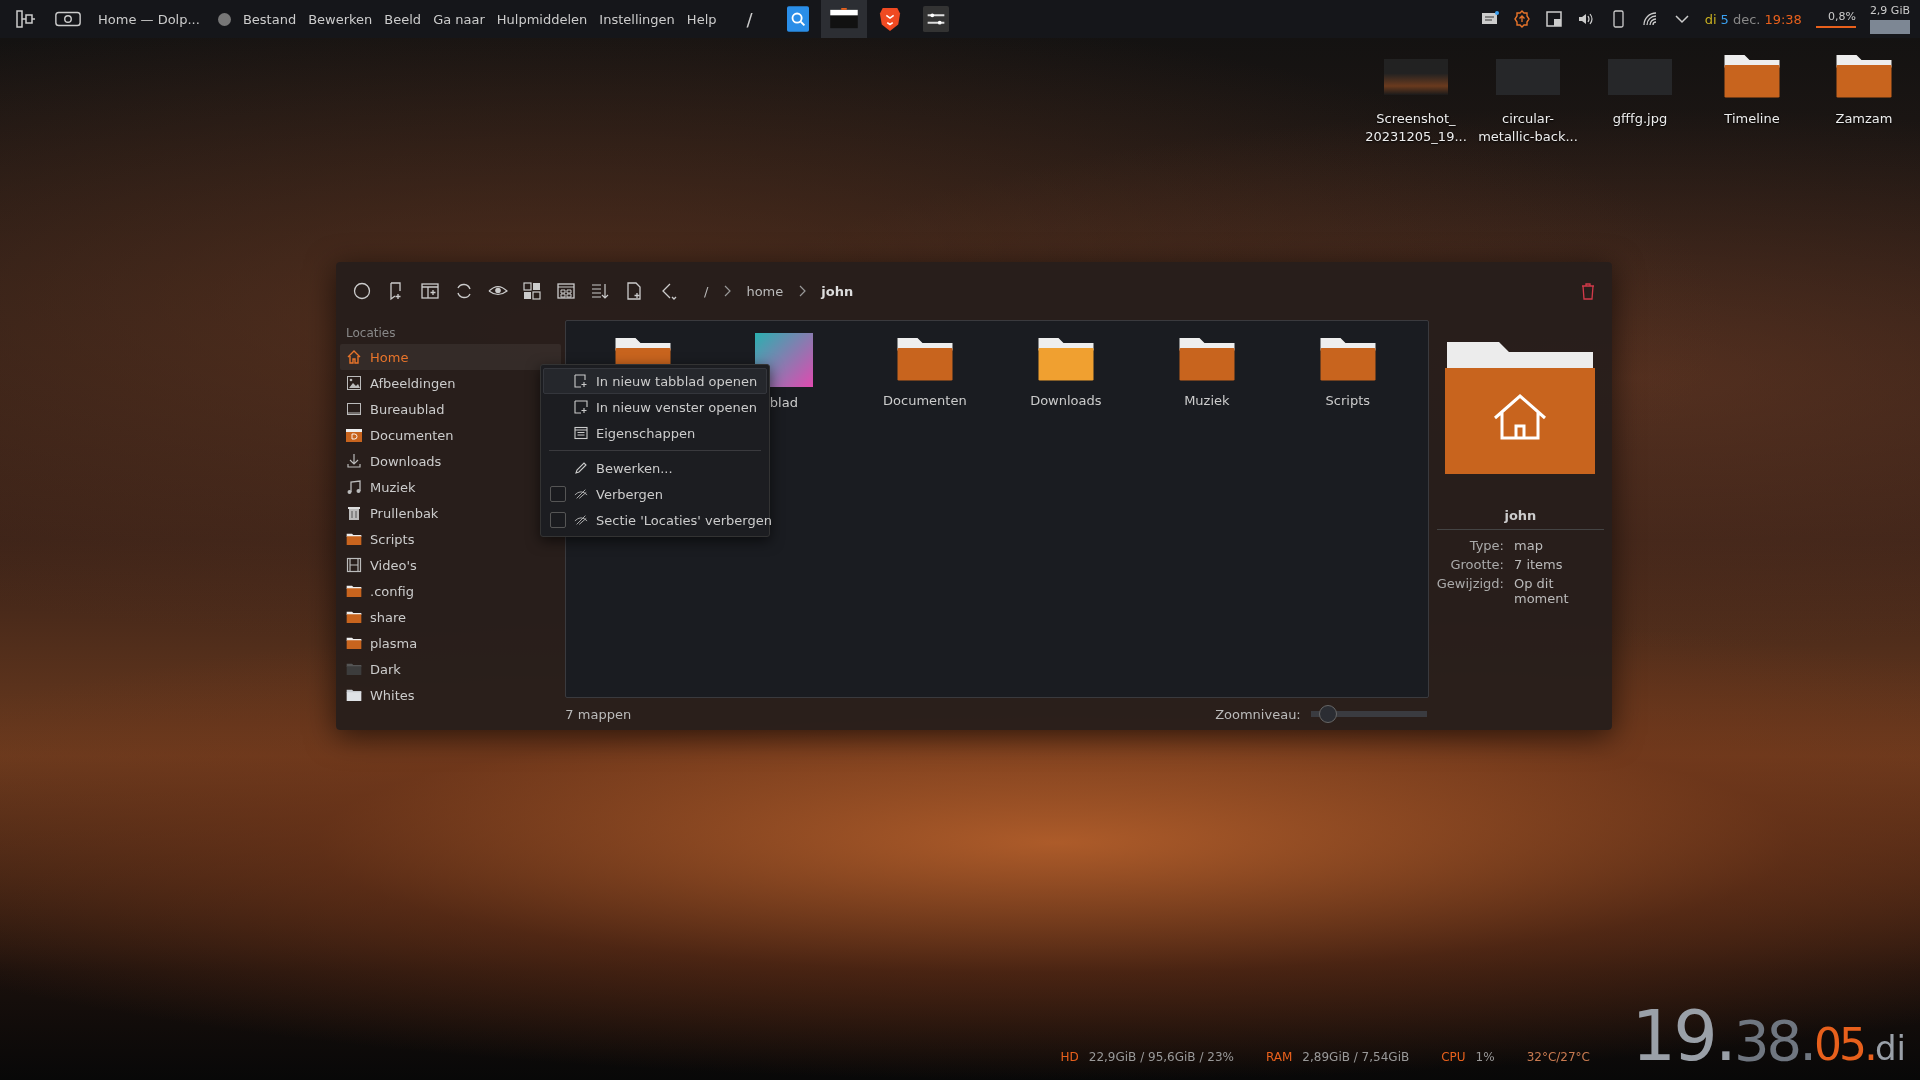  I want to click on breadcrumb-item: john, so click(837, 291).